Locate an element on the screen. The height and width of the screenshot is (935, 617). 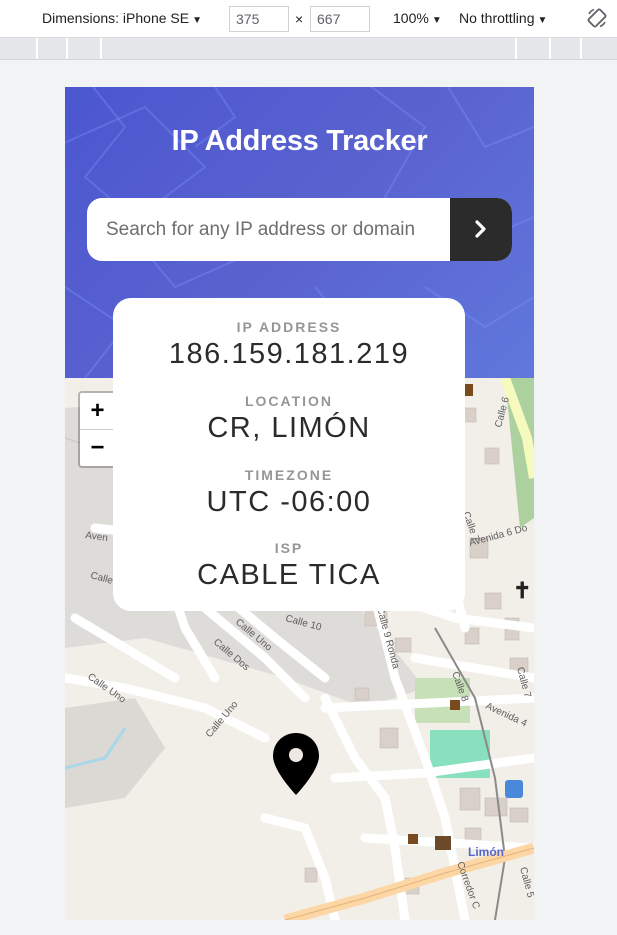
search-submit-button is located at coordinates (481, 229).